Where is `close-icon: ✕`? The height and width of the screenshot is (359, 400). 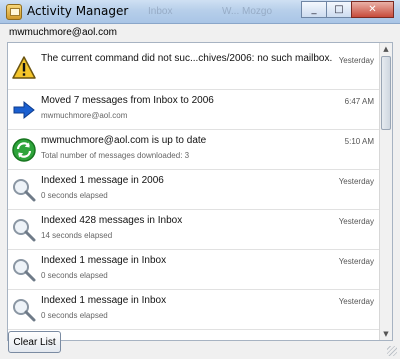
close-icon: ✕ is located at coordinates (372, 9).